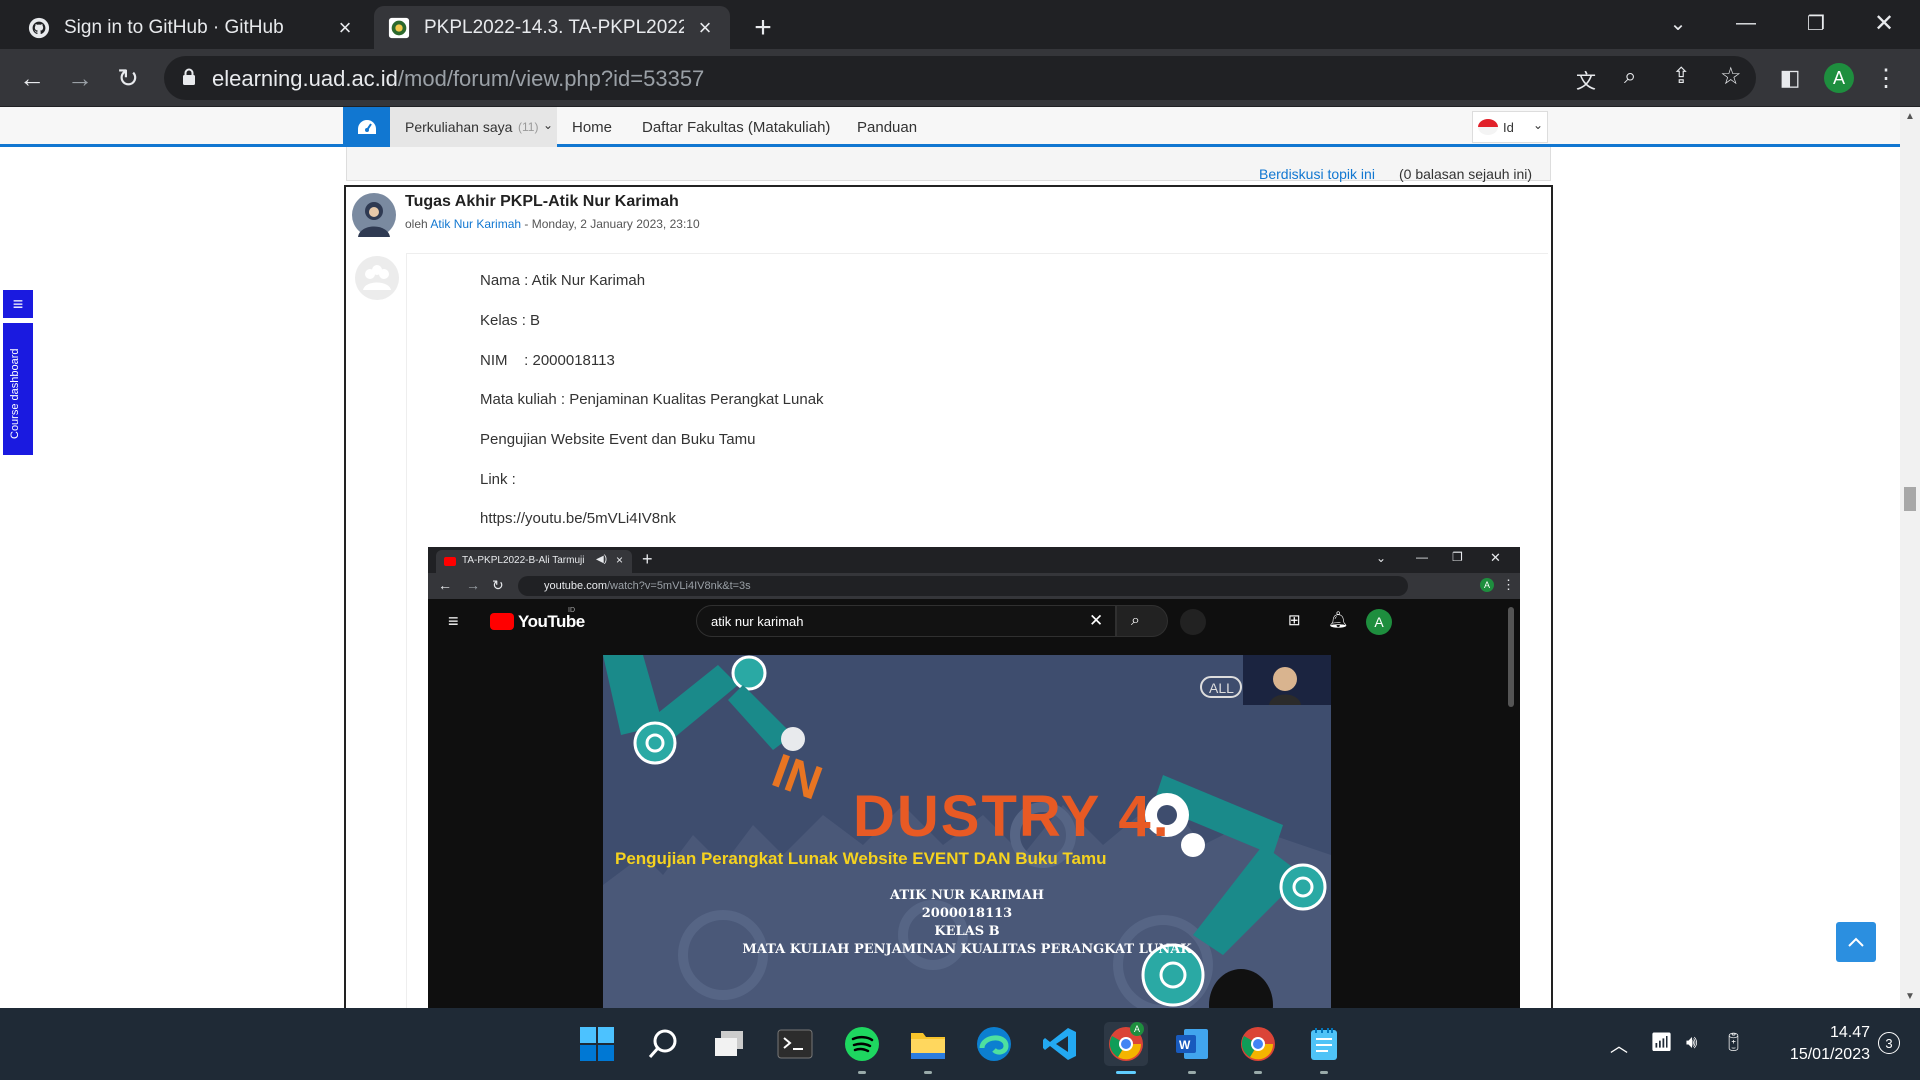 This screenshot has height=1080, width=1920. I want to click on wifi-icon: 📶︎, so click(1661, 1042).